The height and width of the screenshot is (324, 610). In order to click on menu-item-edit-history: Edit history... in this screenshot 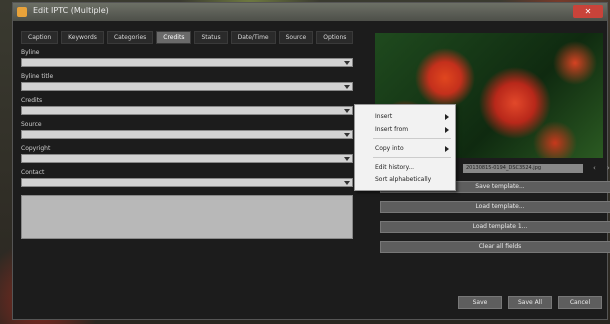, I will do `click(394, 167)`.